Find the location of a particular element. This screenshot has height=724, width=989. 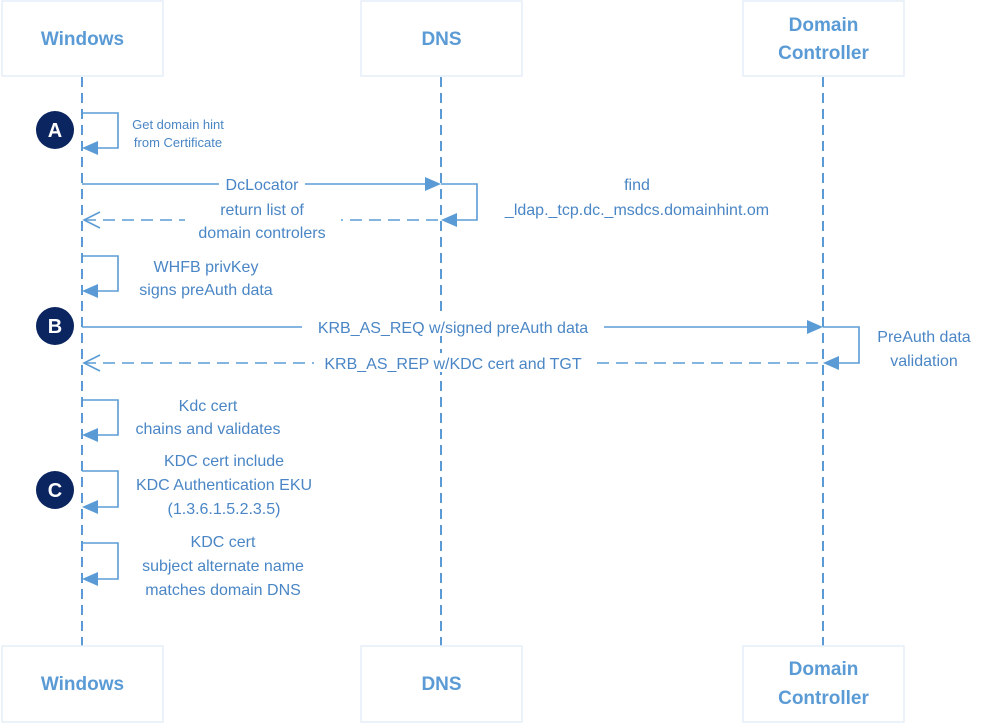

kdc-san-line2: subject alternate name is located at coordinates (223, 566).